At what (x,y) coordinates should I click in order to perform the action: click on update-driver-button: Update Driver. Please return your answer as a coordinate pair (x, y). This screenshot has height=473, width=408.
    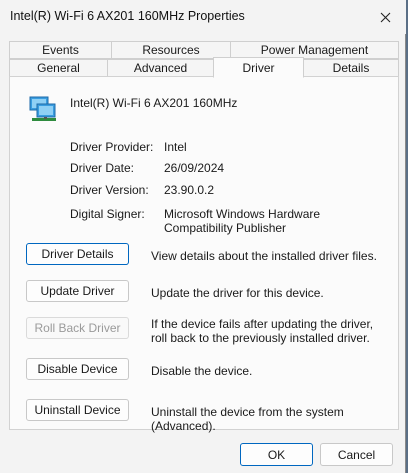
    Looking at the image, I should click on (77, 291).